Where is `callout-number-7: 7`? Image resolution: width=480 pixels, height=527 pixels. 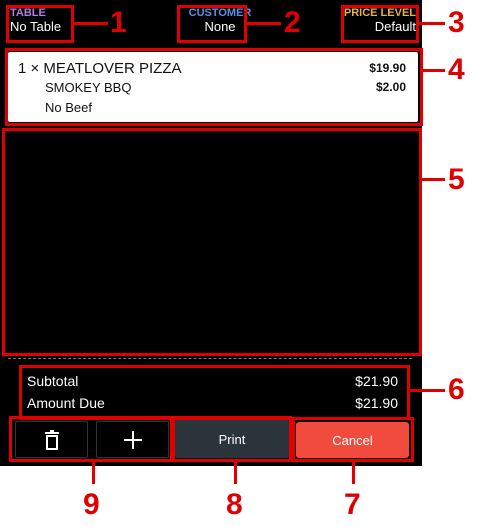
callout-number-7: 7 is located at coordinates (352, 504).